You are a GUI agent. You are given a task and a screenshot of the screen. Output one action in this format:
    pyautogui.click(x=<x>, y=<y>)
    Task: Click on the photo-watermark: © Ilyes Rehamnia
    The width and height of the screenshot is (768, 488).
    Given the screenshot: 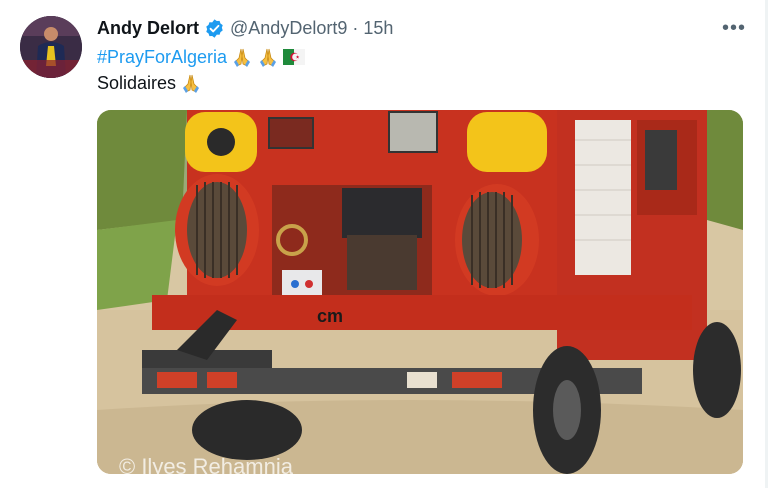 What is the action you would take?
    pyautogui.click(x=206, y=464)
    